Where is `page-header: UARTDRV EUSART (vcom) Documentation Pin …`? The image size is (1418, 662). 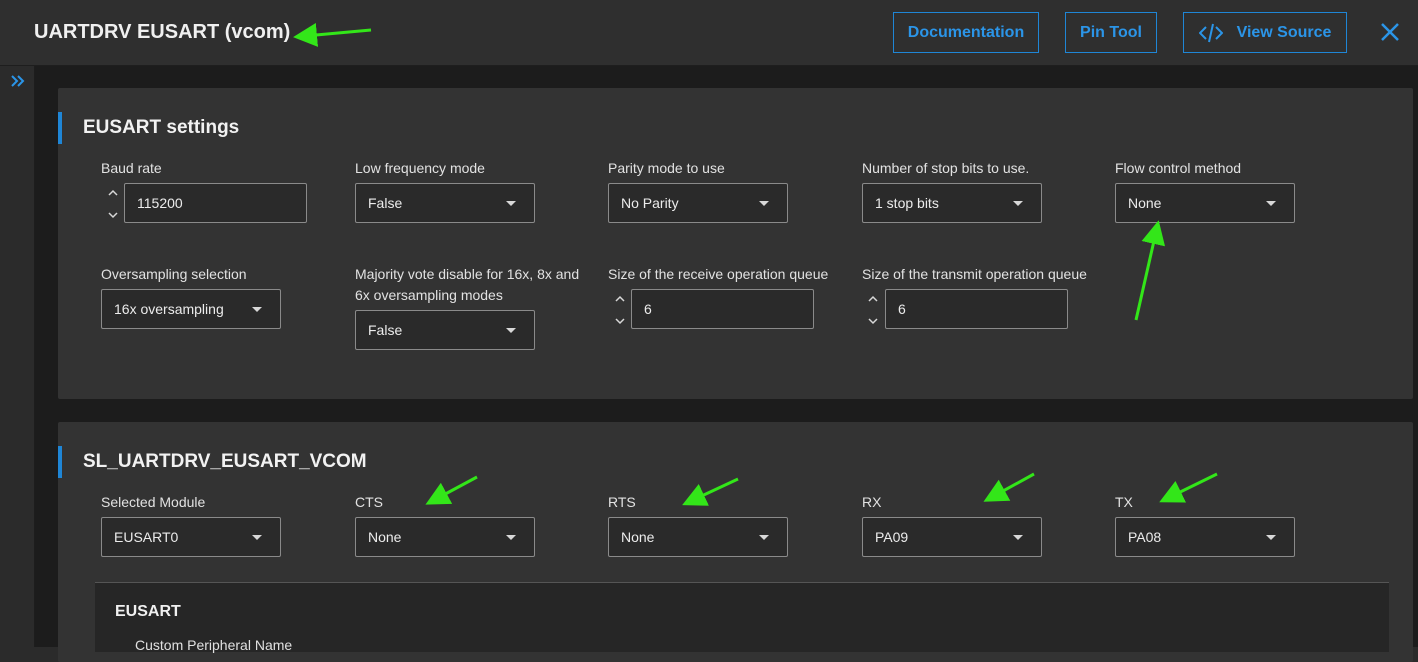
page-header: UARTDRV EUSART (vcom) Documentation Pin … is located at coordinates (709, 33).